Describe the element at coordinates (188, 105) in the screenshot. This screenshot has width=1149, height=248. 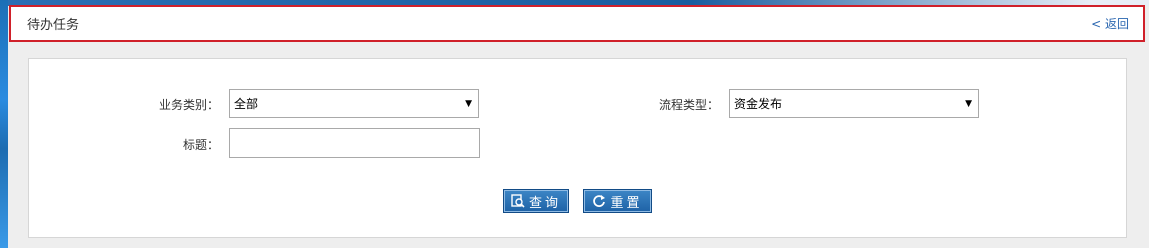
I see `business-type-label: 业务类别：` at that location.